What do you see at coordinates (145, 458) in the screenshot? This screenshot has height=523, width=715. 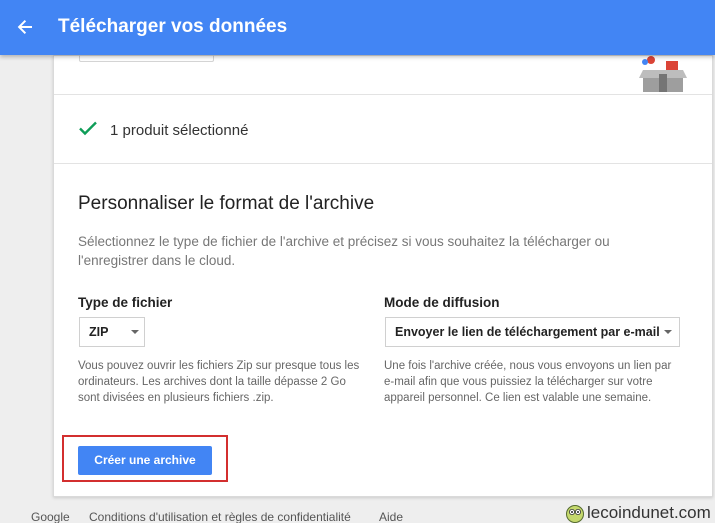 I see `highlight-box` at bounding box center [145, 458].